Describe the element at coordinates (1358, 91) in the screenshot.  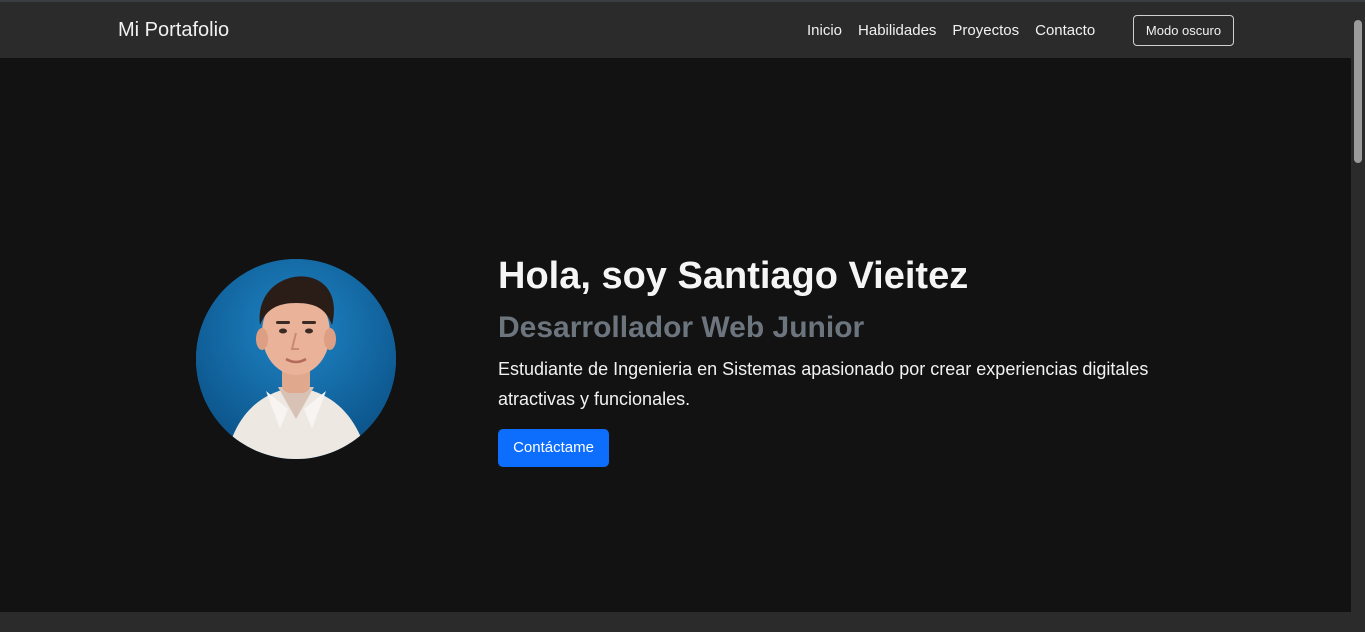
I see `scrollbar-thumb` at that location.